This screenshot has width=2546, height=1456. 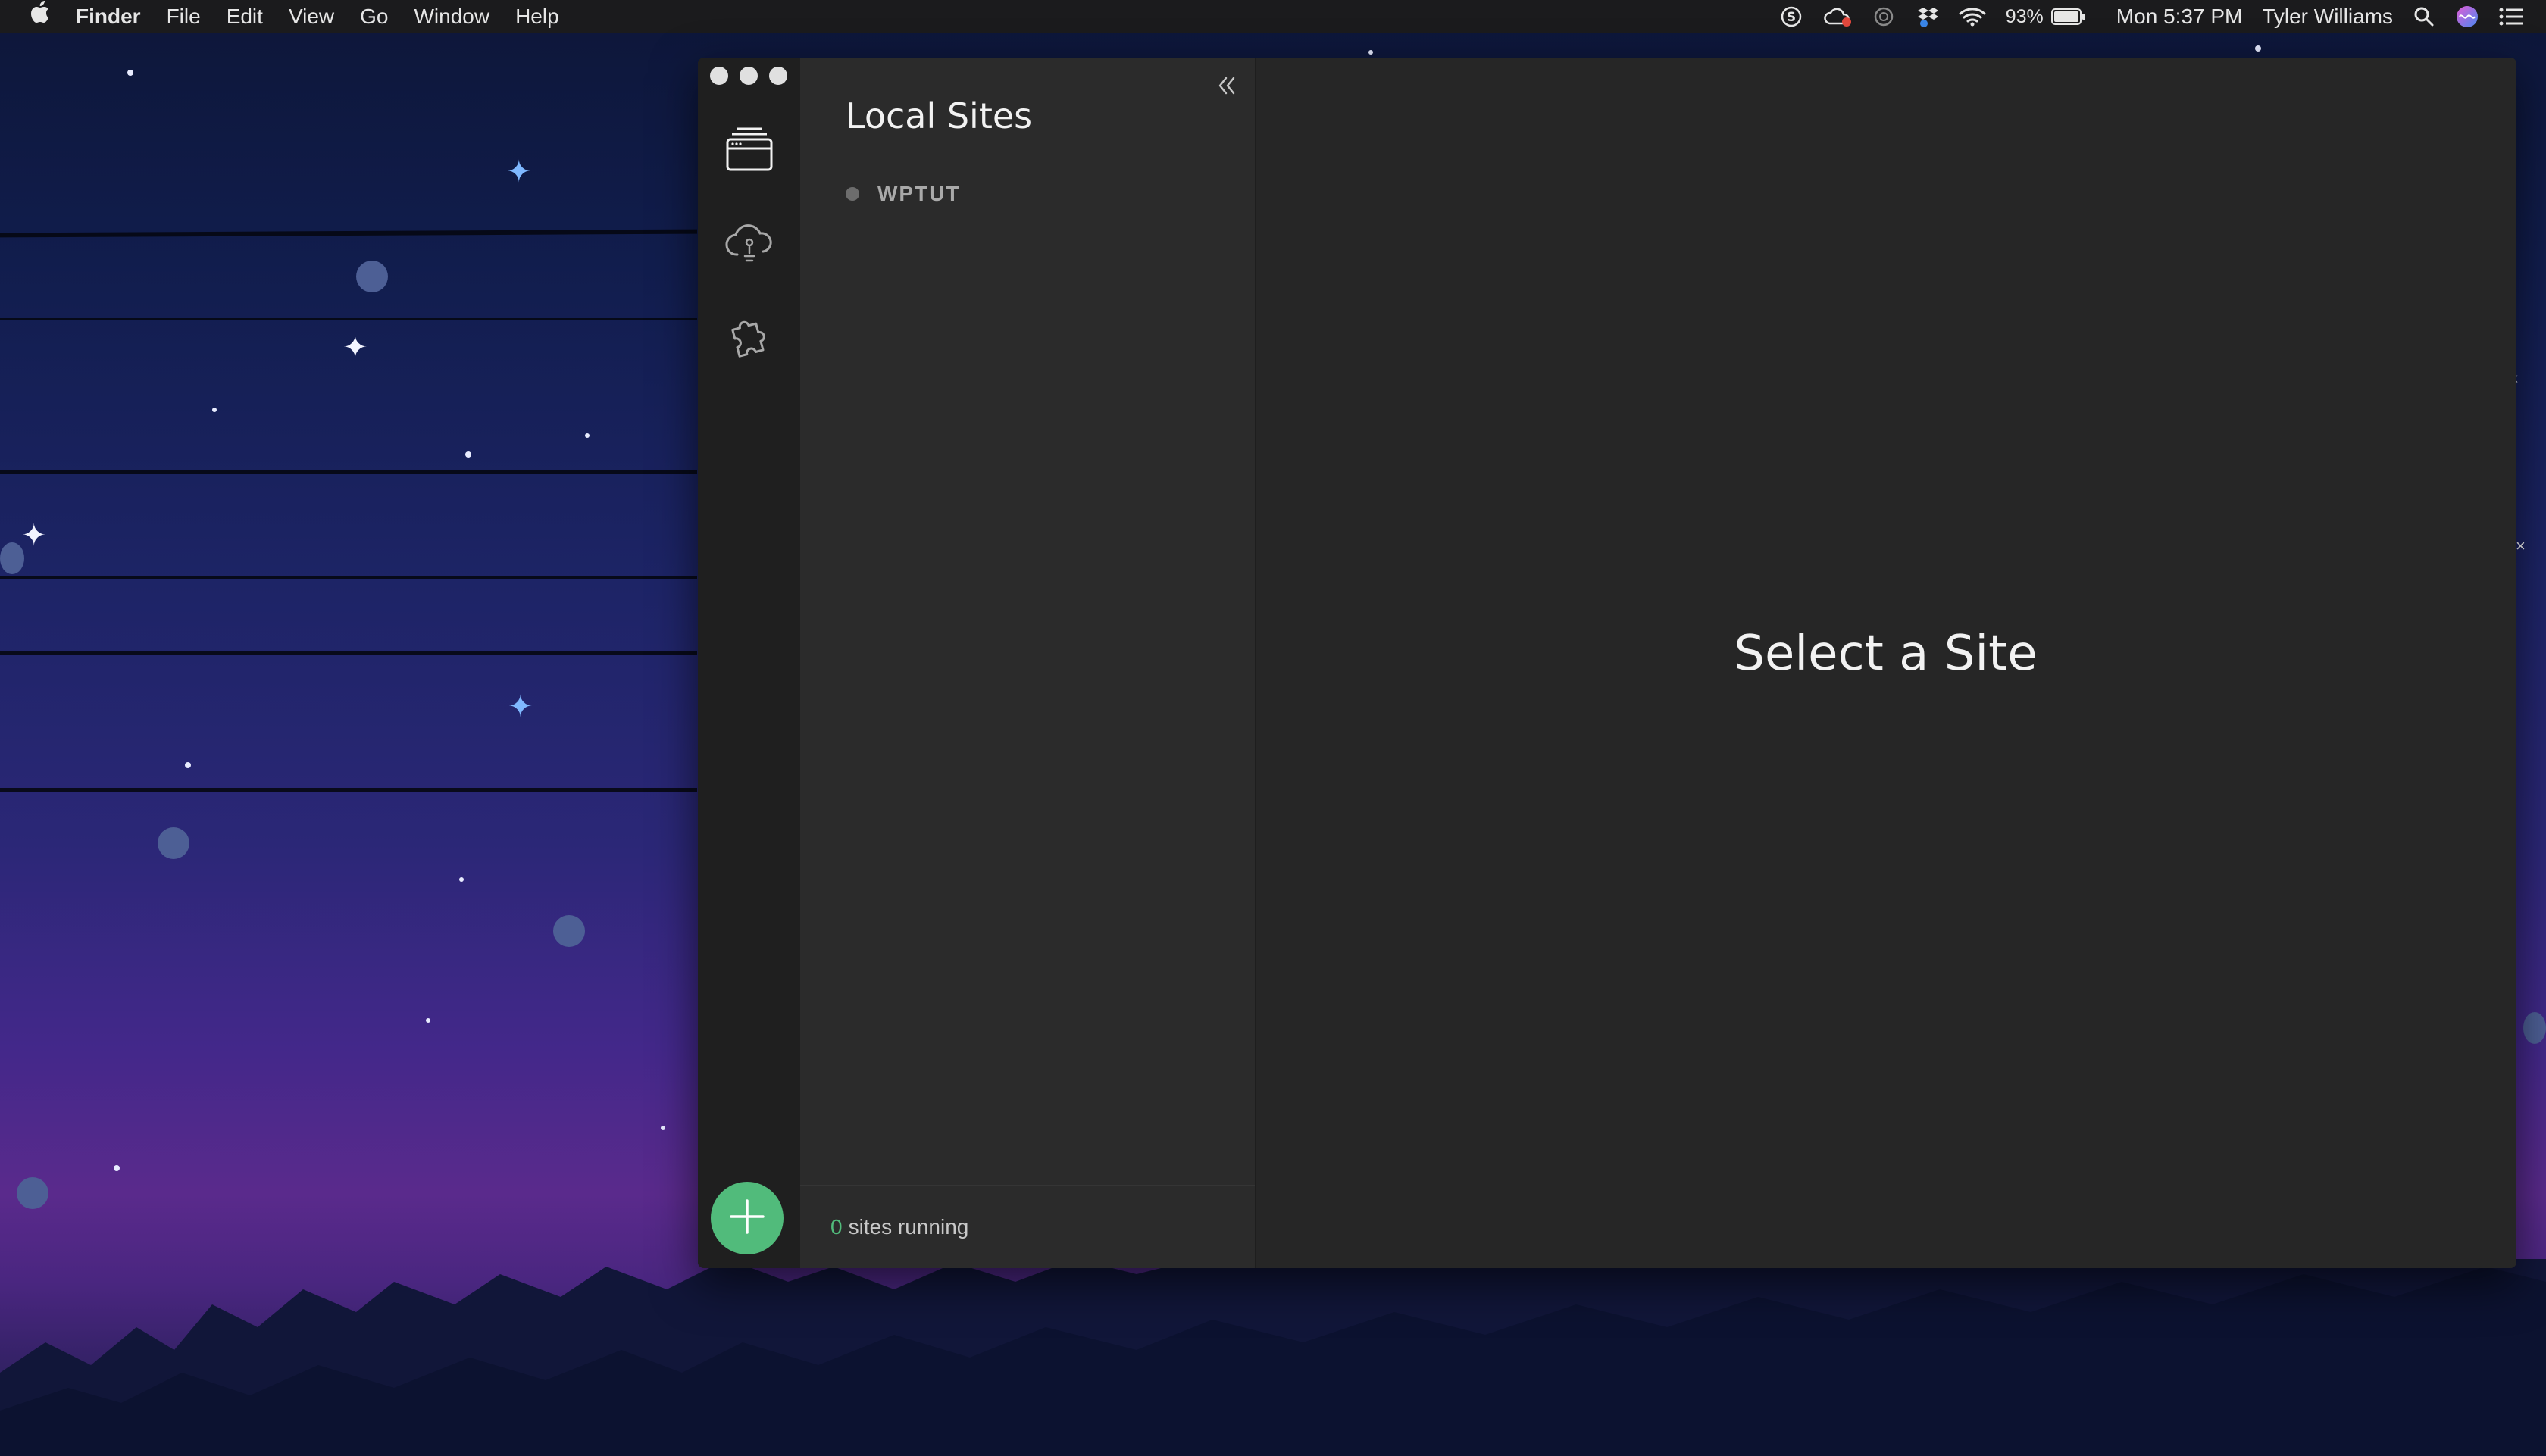 What do you see at coordinates (537, 16) in the screenshot?
I see `menu-help: Help` at bounding box center [537, 16].